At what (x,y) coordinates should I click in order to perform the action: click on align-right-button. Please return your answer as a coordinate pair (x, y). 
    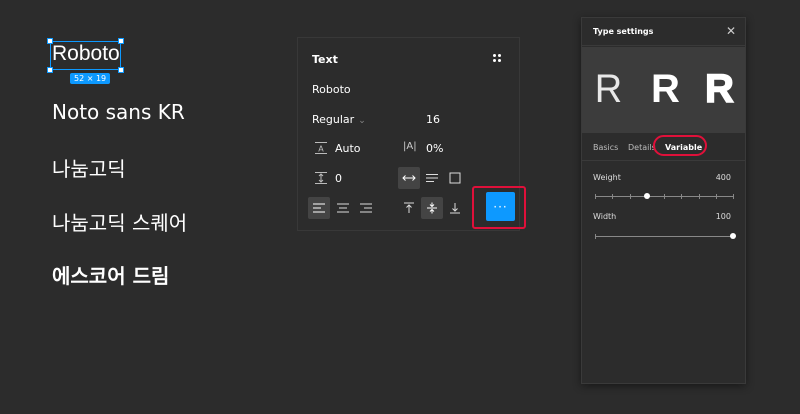
    Looking at the image, I should click on (366, 208).